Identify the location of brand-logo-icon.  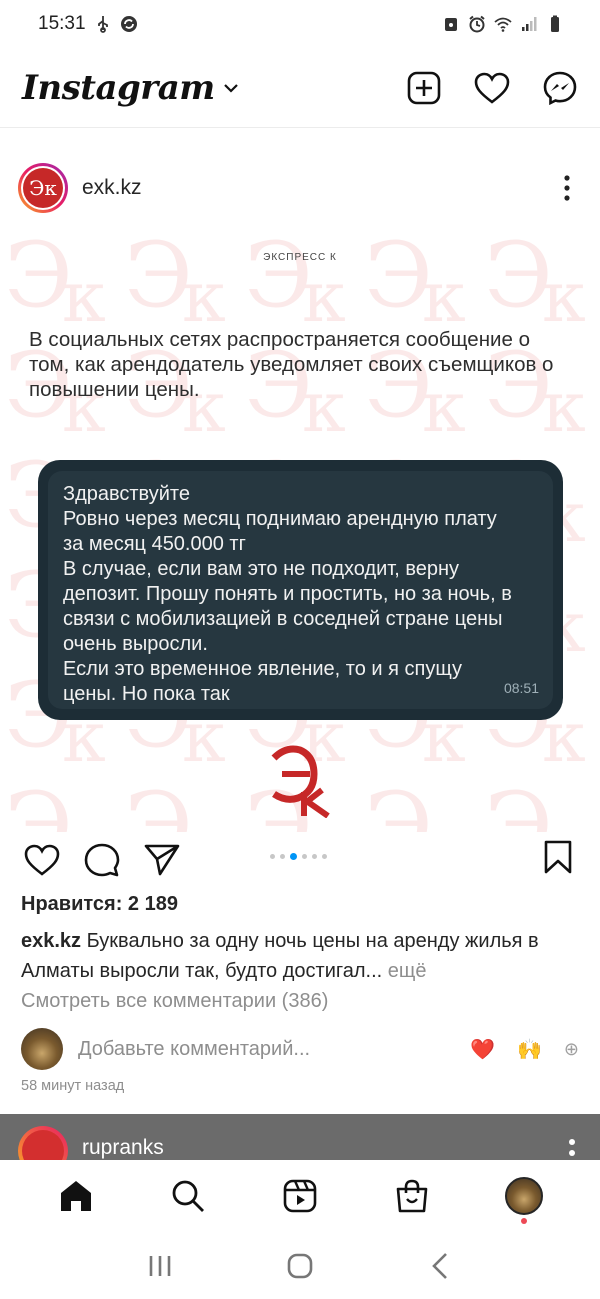
(300, 781).